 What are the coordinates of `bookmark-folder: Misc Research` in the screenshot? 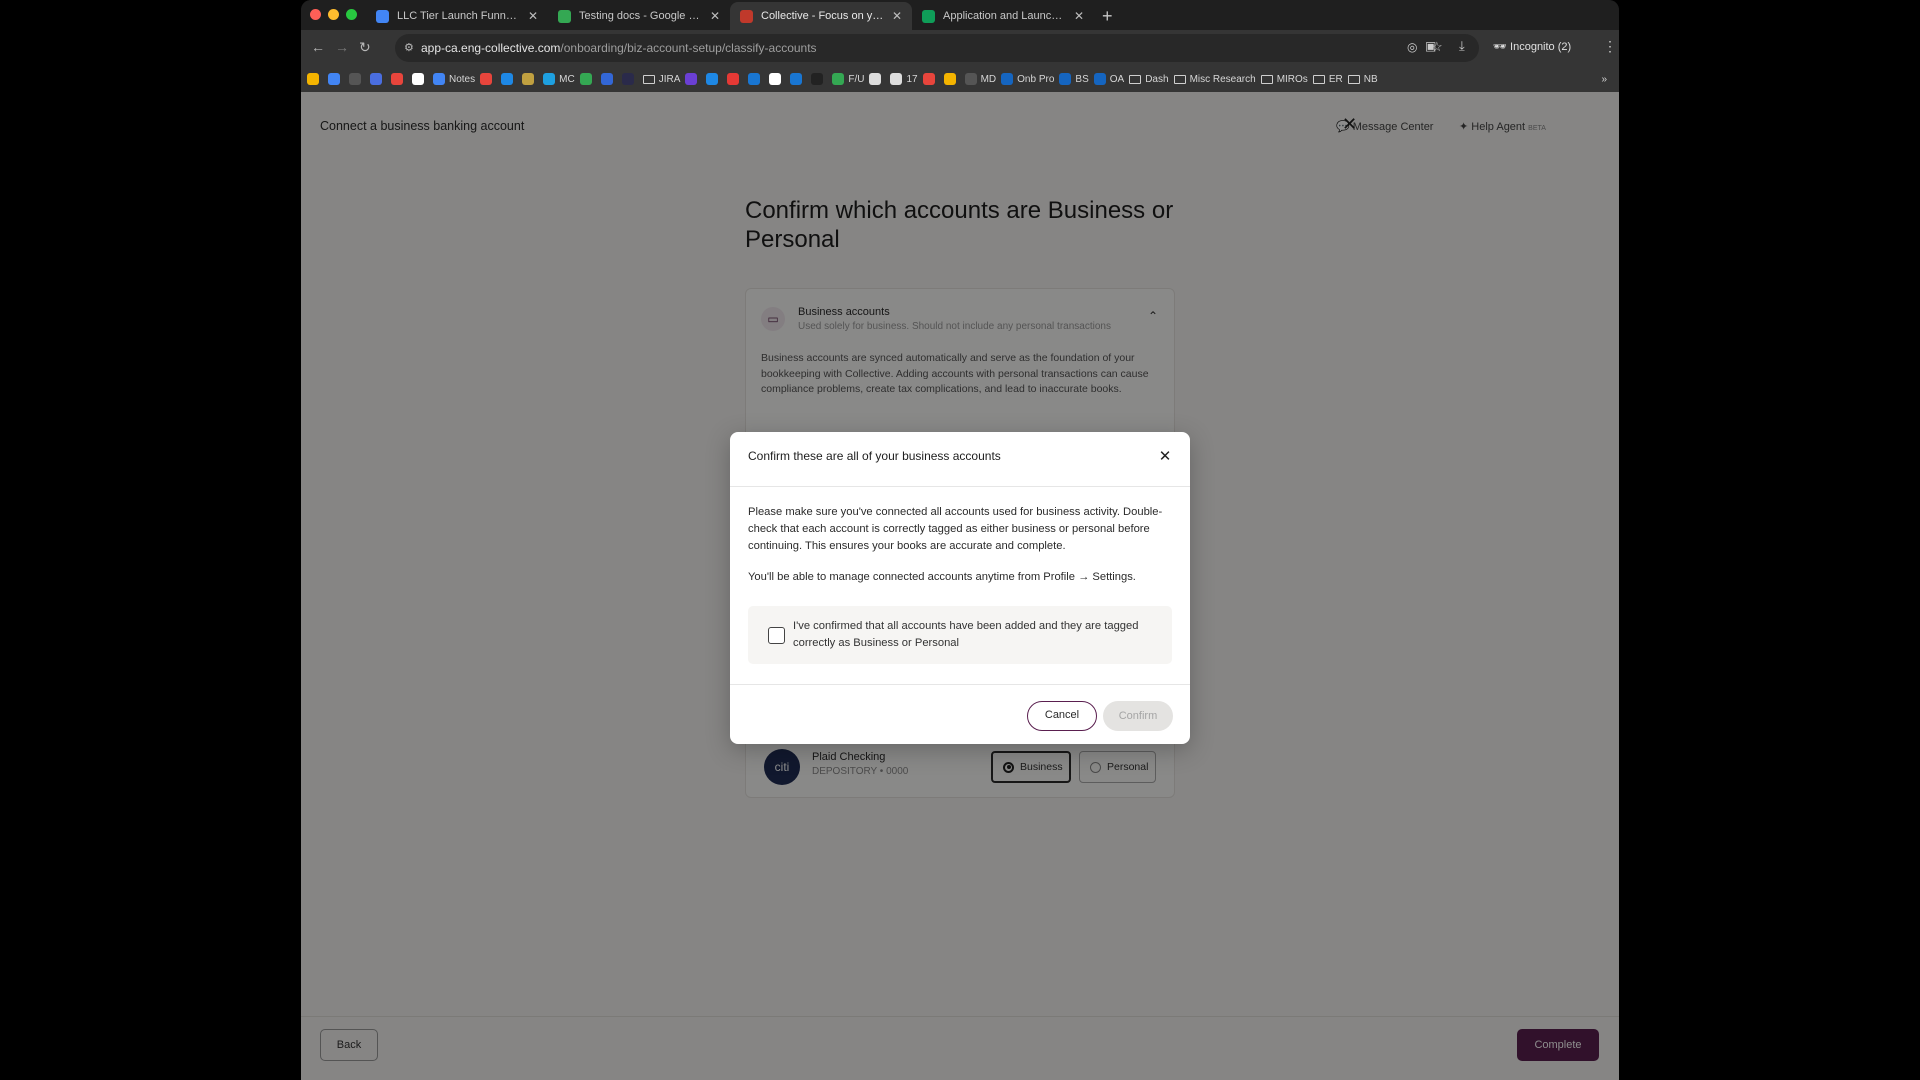 It's located at (1214, 79).